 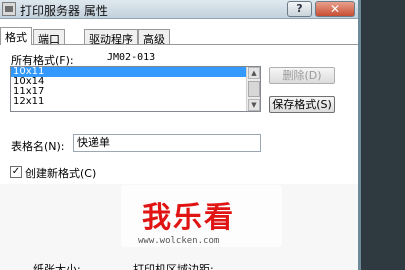 I want to click on list-scrollbar: ▲ ▼, so click(x=253, y=89).